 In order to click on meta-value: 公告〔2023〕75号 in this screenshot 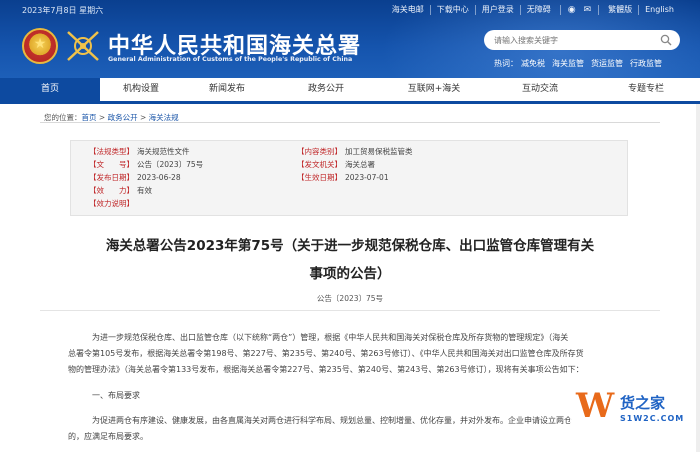, I will do `click(170, 164)`.